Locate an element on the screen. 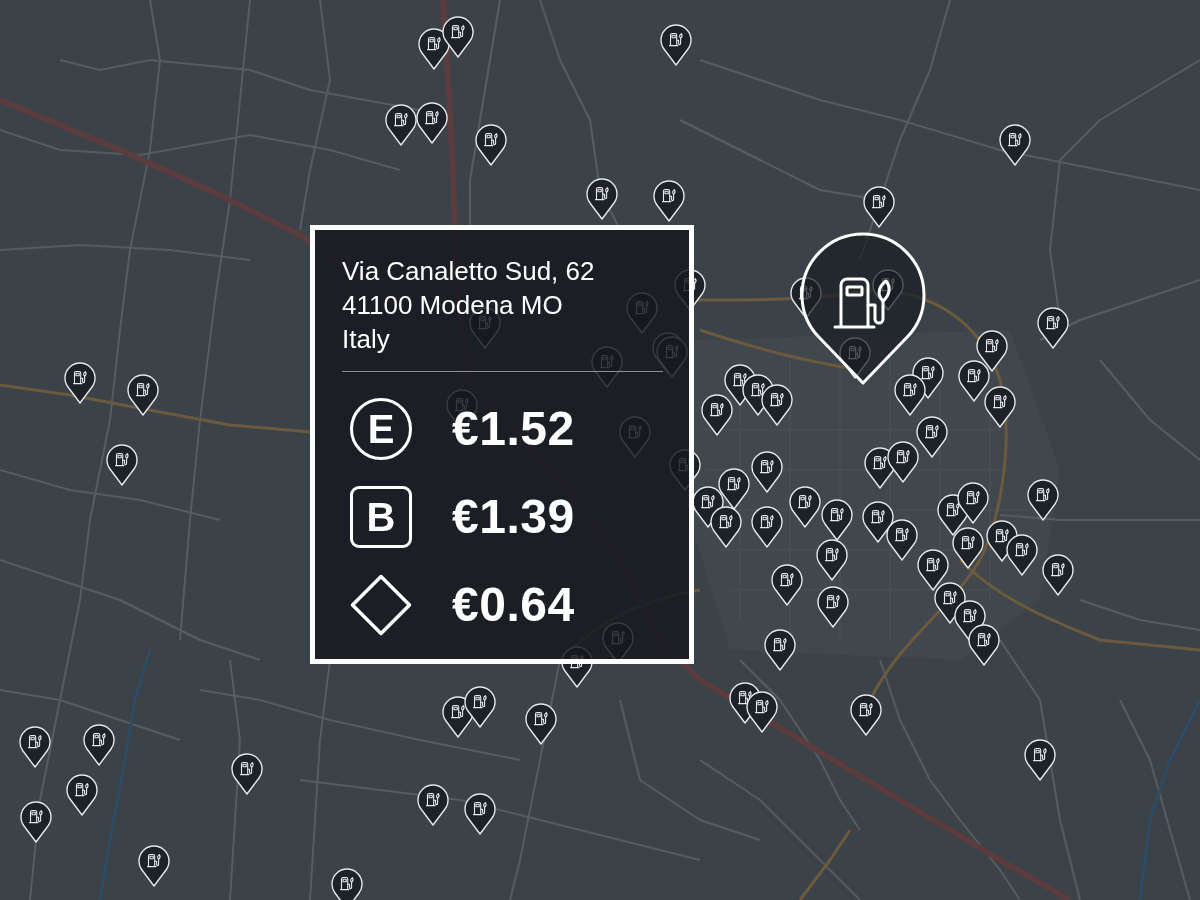 This screenshot has height=900, width=1200. fuel-price: €0.64 is located at coordinates (513, 605).